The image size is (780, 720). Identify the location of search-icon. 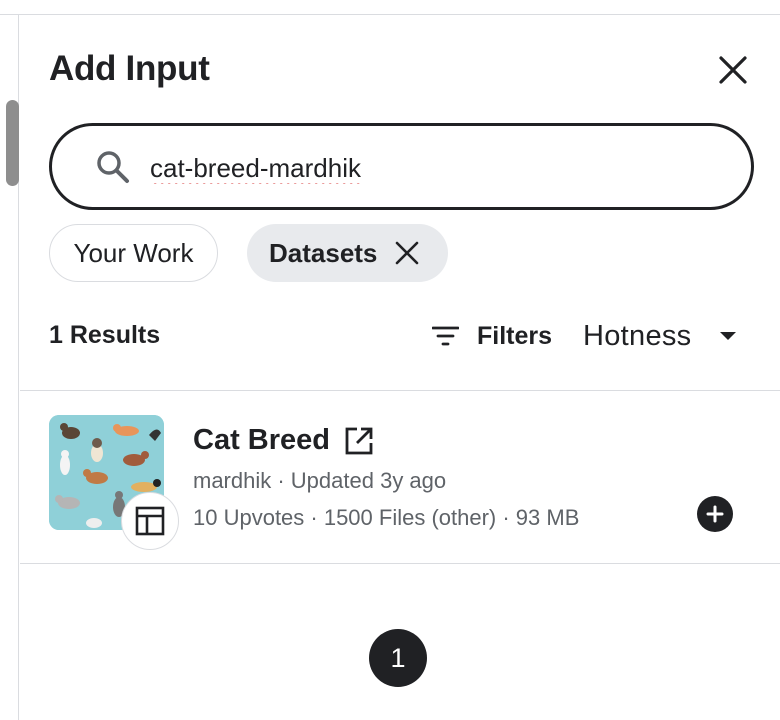
(113, 167).